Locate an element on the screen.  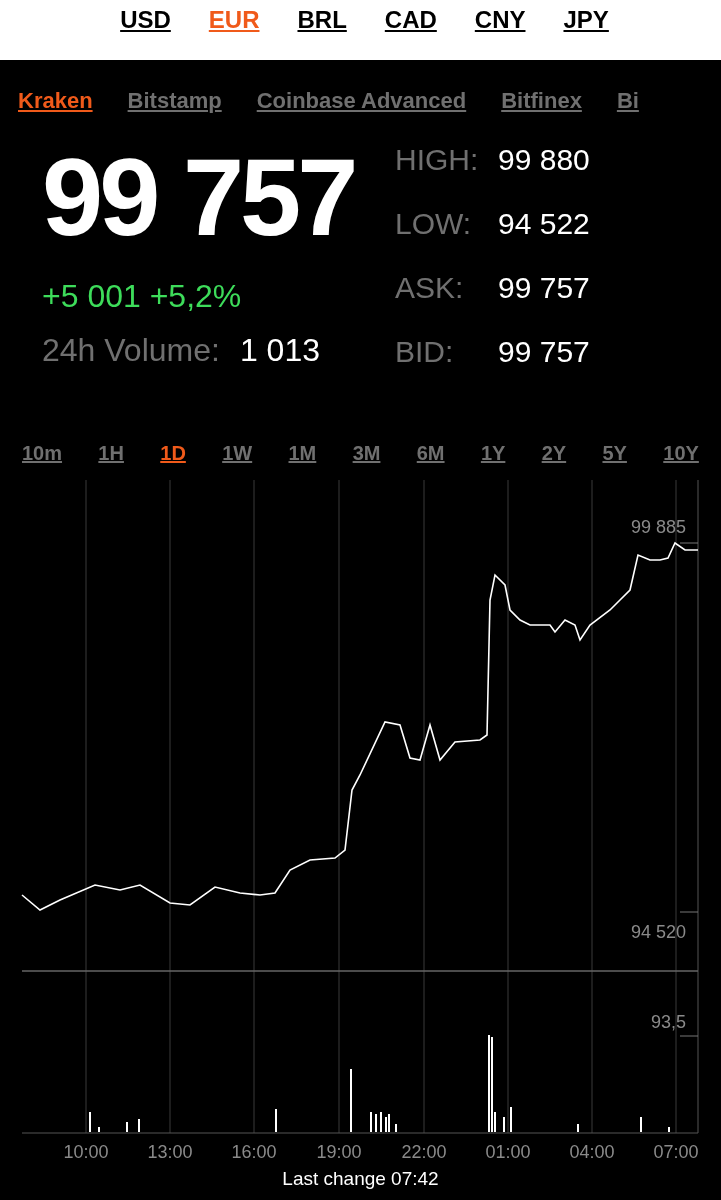
range-tab: 3M is located at coordinates (366, 453).